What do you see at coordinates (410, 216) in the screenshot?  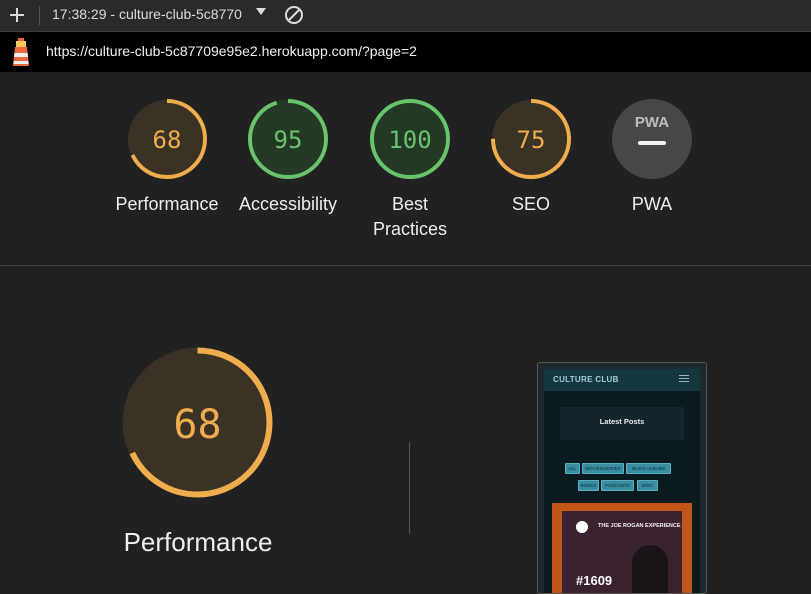 I see `gauge-label: Best Practices` at bounding box center [410, 216].